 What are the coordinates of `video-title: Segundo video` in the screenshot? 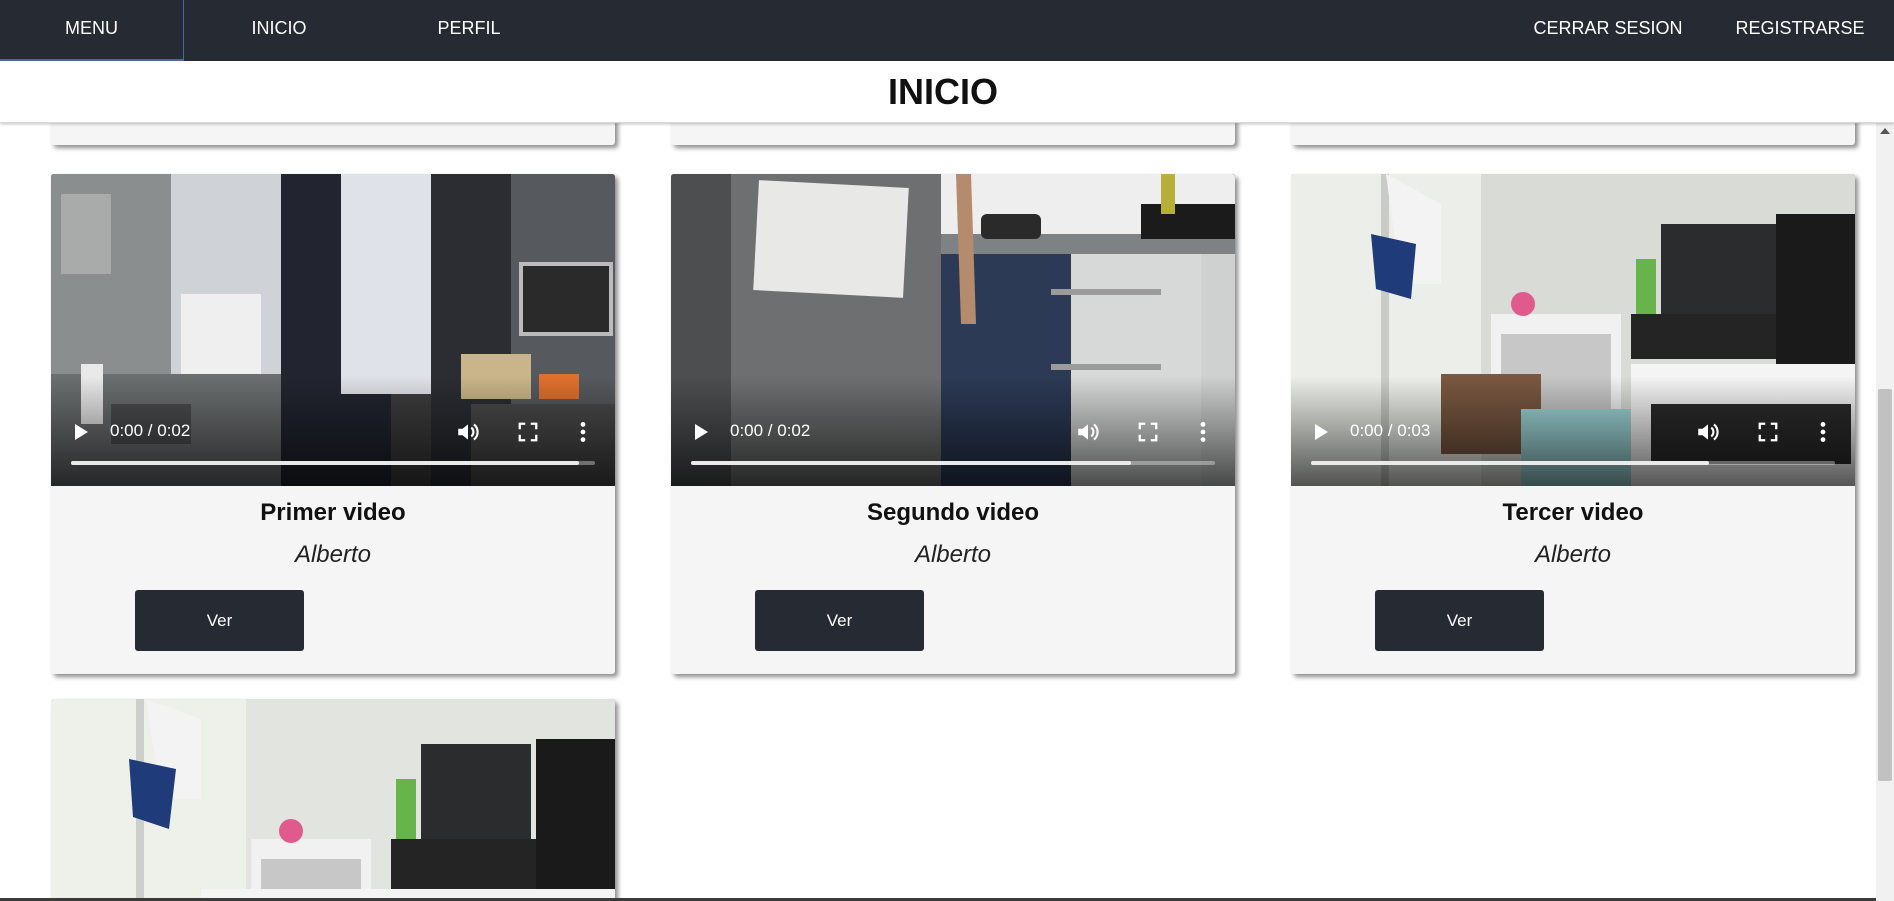 It's located at (952, 512).